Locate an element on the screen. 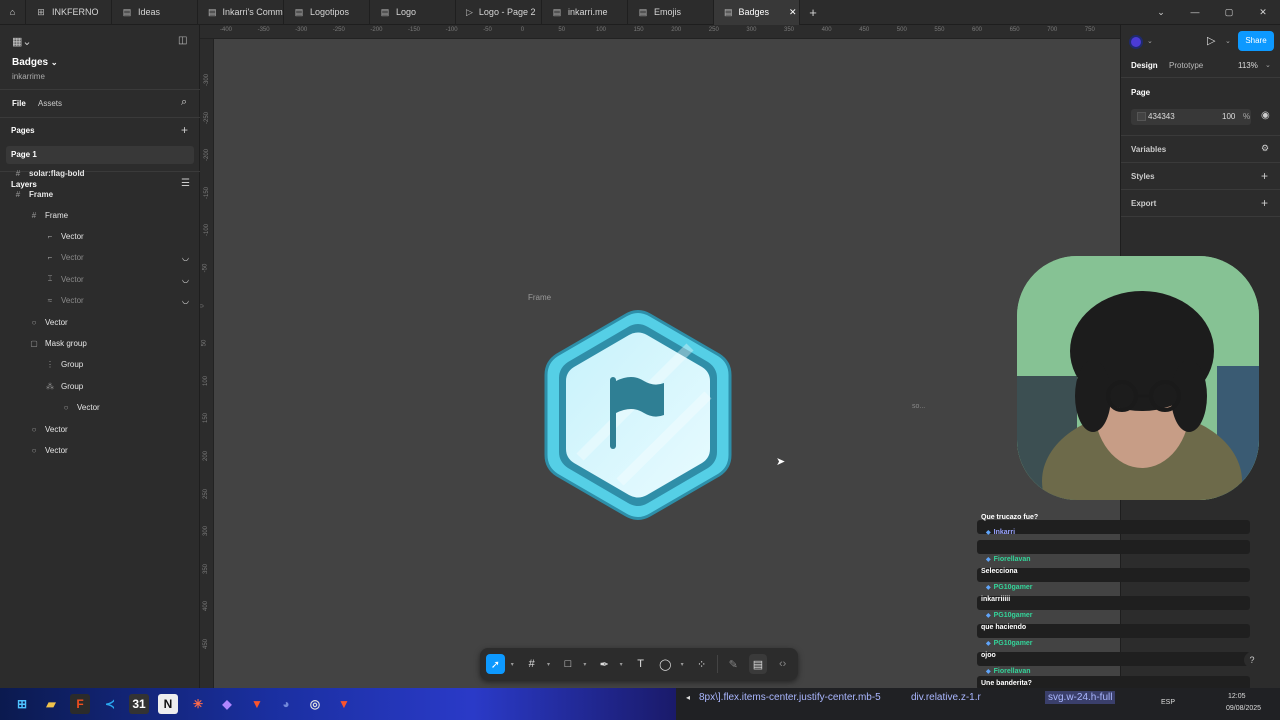  obs-icon: ◎ is located at coordinates (315, 704).